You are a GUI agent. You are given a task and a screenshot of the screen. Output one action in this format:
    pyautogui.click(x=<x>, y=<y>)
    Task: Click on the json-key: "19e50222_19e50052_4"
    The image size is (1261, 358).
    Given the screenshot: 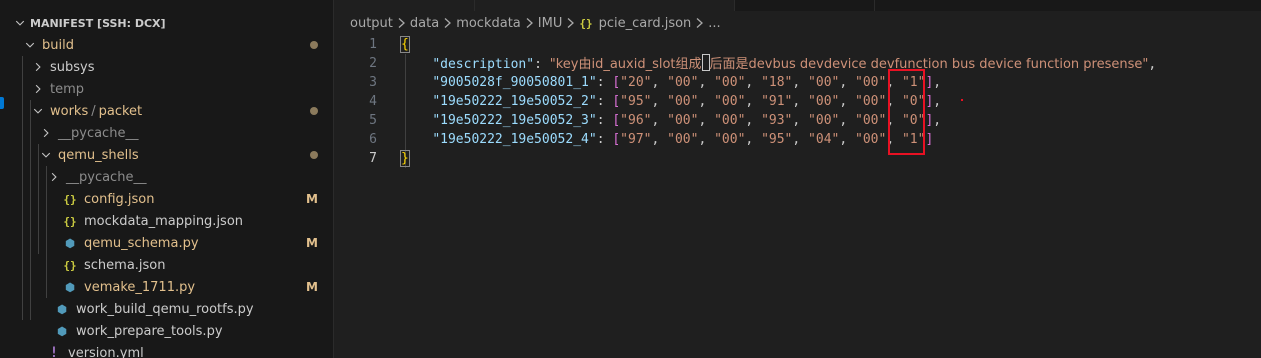 What is the action you would take?
    pyautogui.click(x=514, y=139)
    